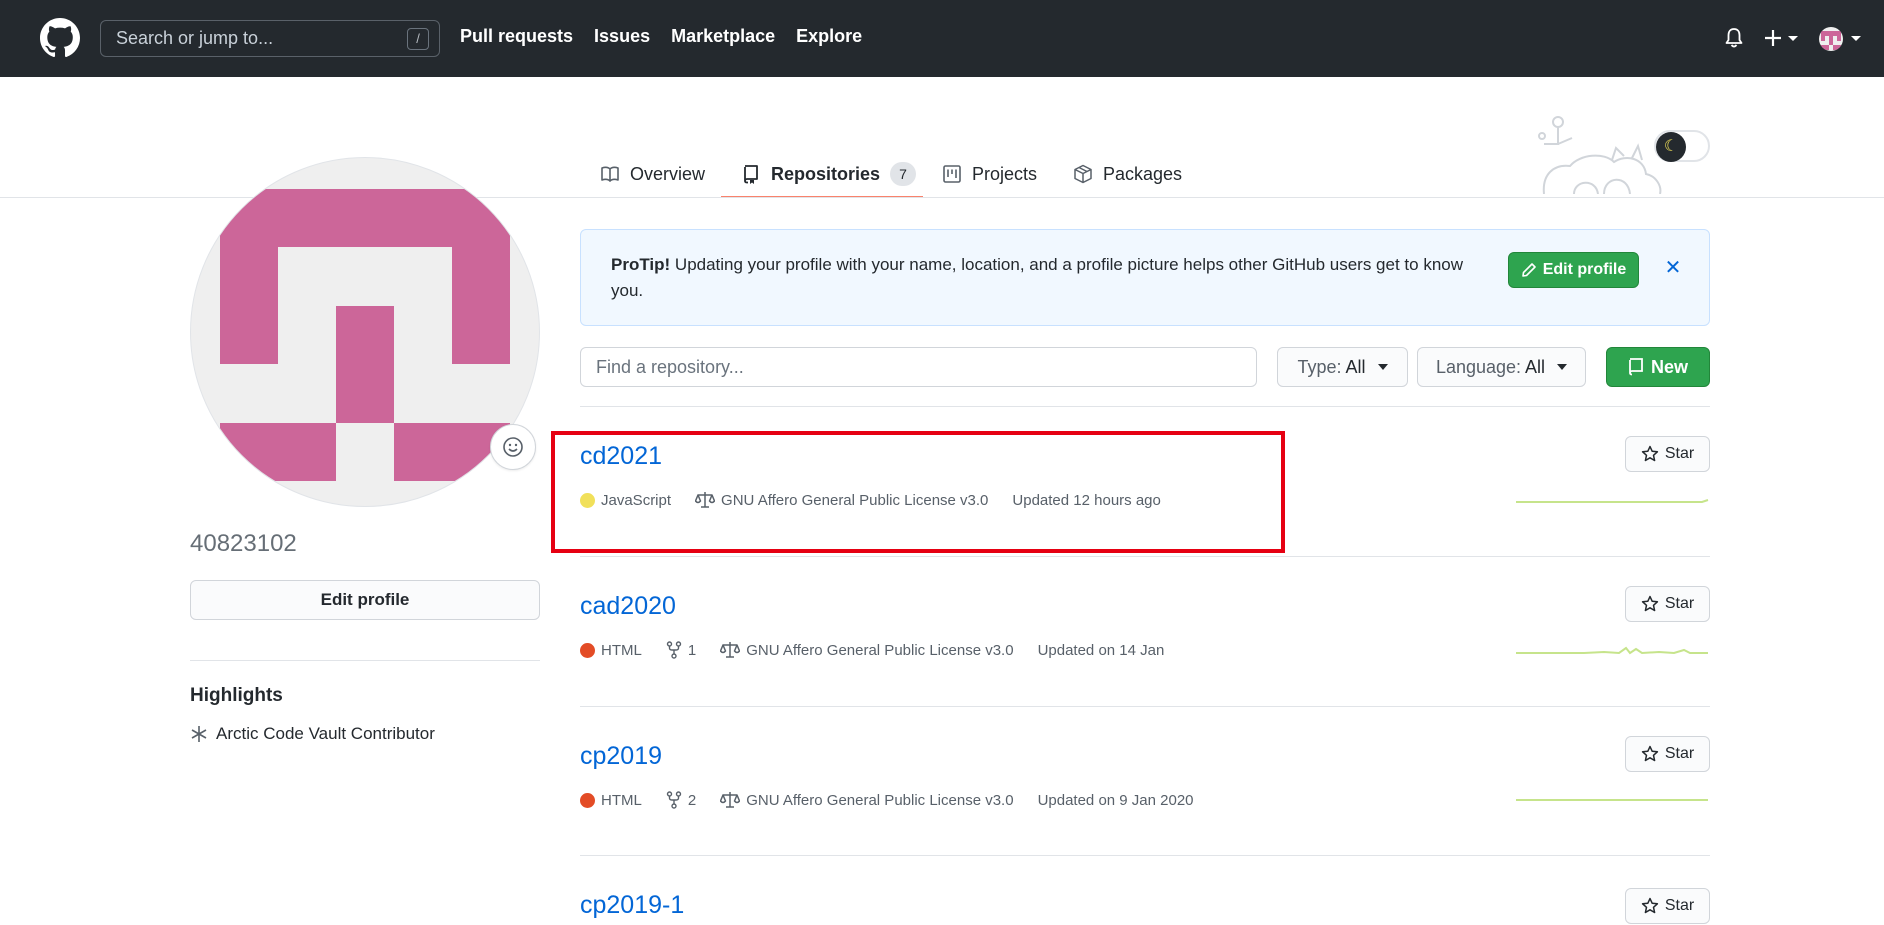 Image resolution: width=1884 pixels, height=925 pixels. What do you see at coordinates (632, 905) in the screenshot?
I see `repo-name-link: cp2019-1` at bounding box center [632, 905].